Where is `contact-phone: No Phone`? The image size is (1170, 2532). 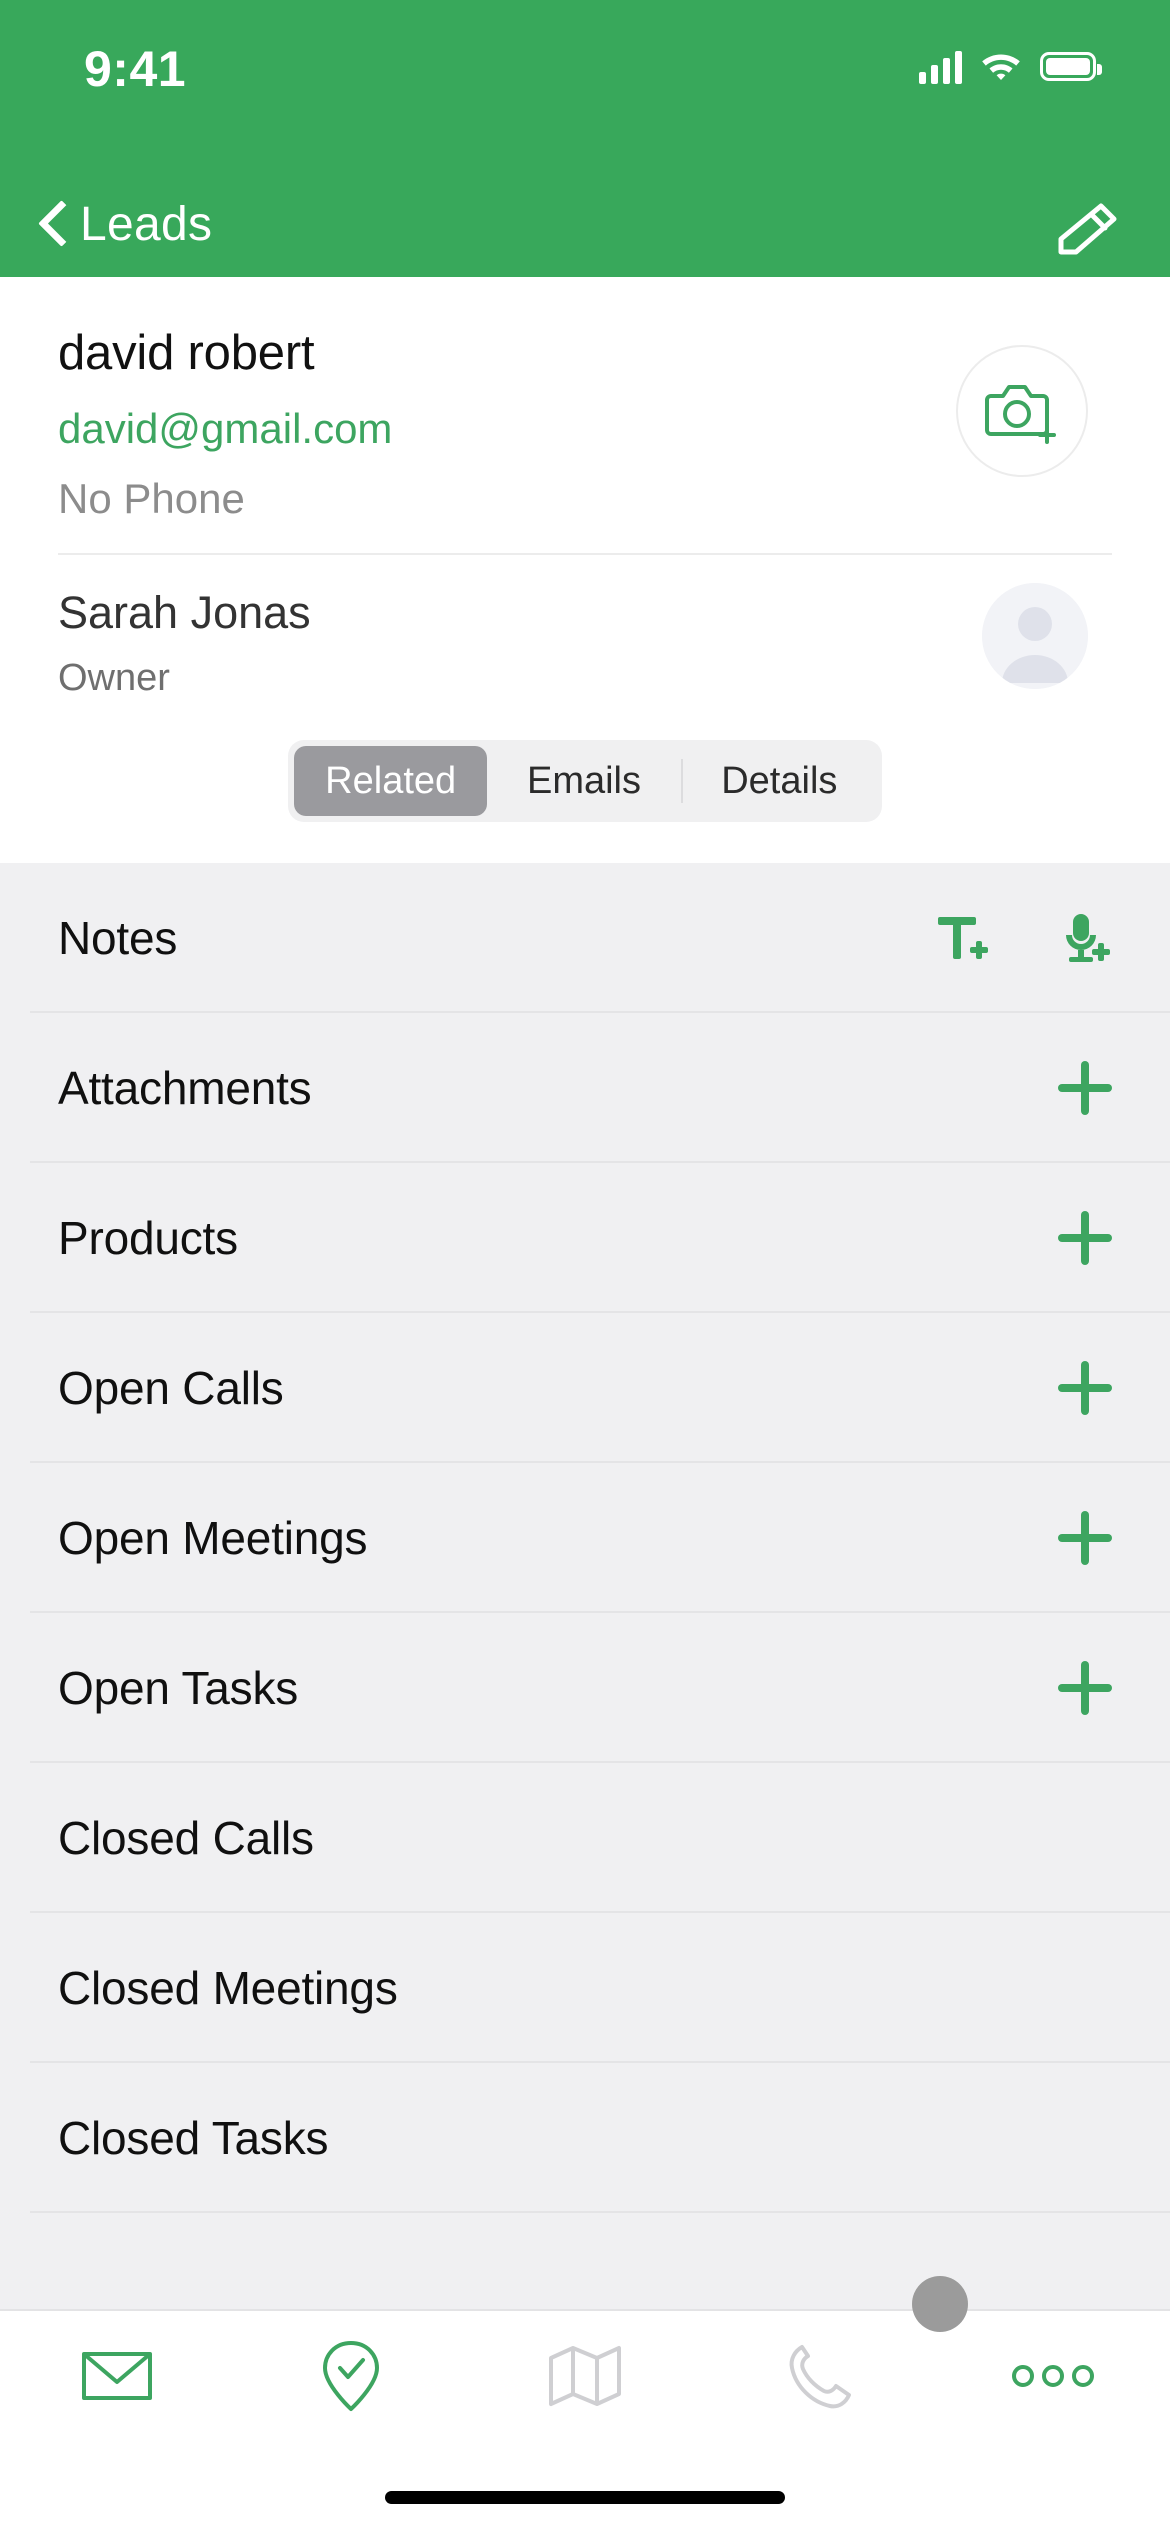 contact-phone: No Phone is located at coordinates (151, 498).